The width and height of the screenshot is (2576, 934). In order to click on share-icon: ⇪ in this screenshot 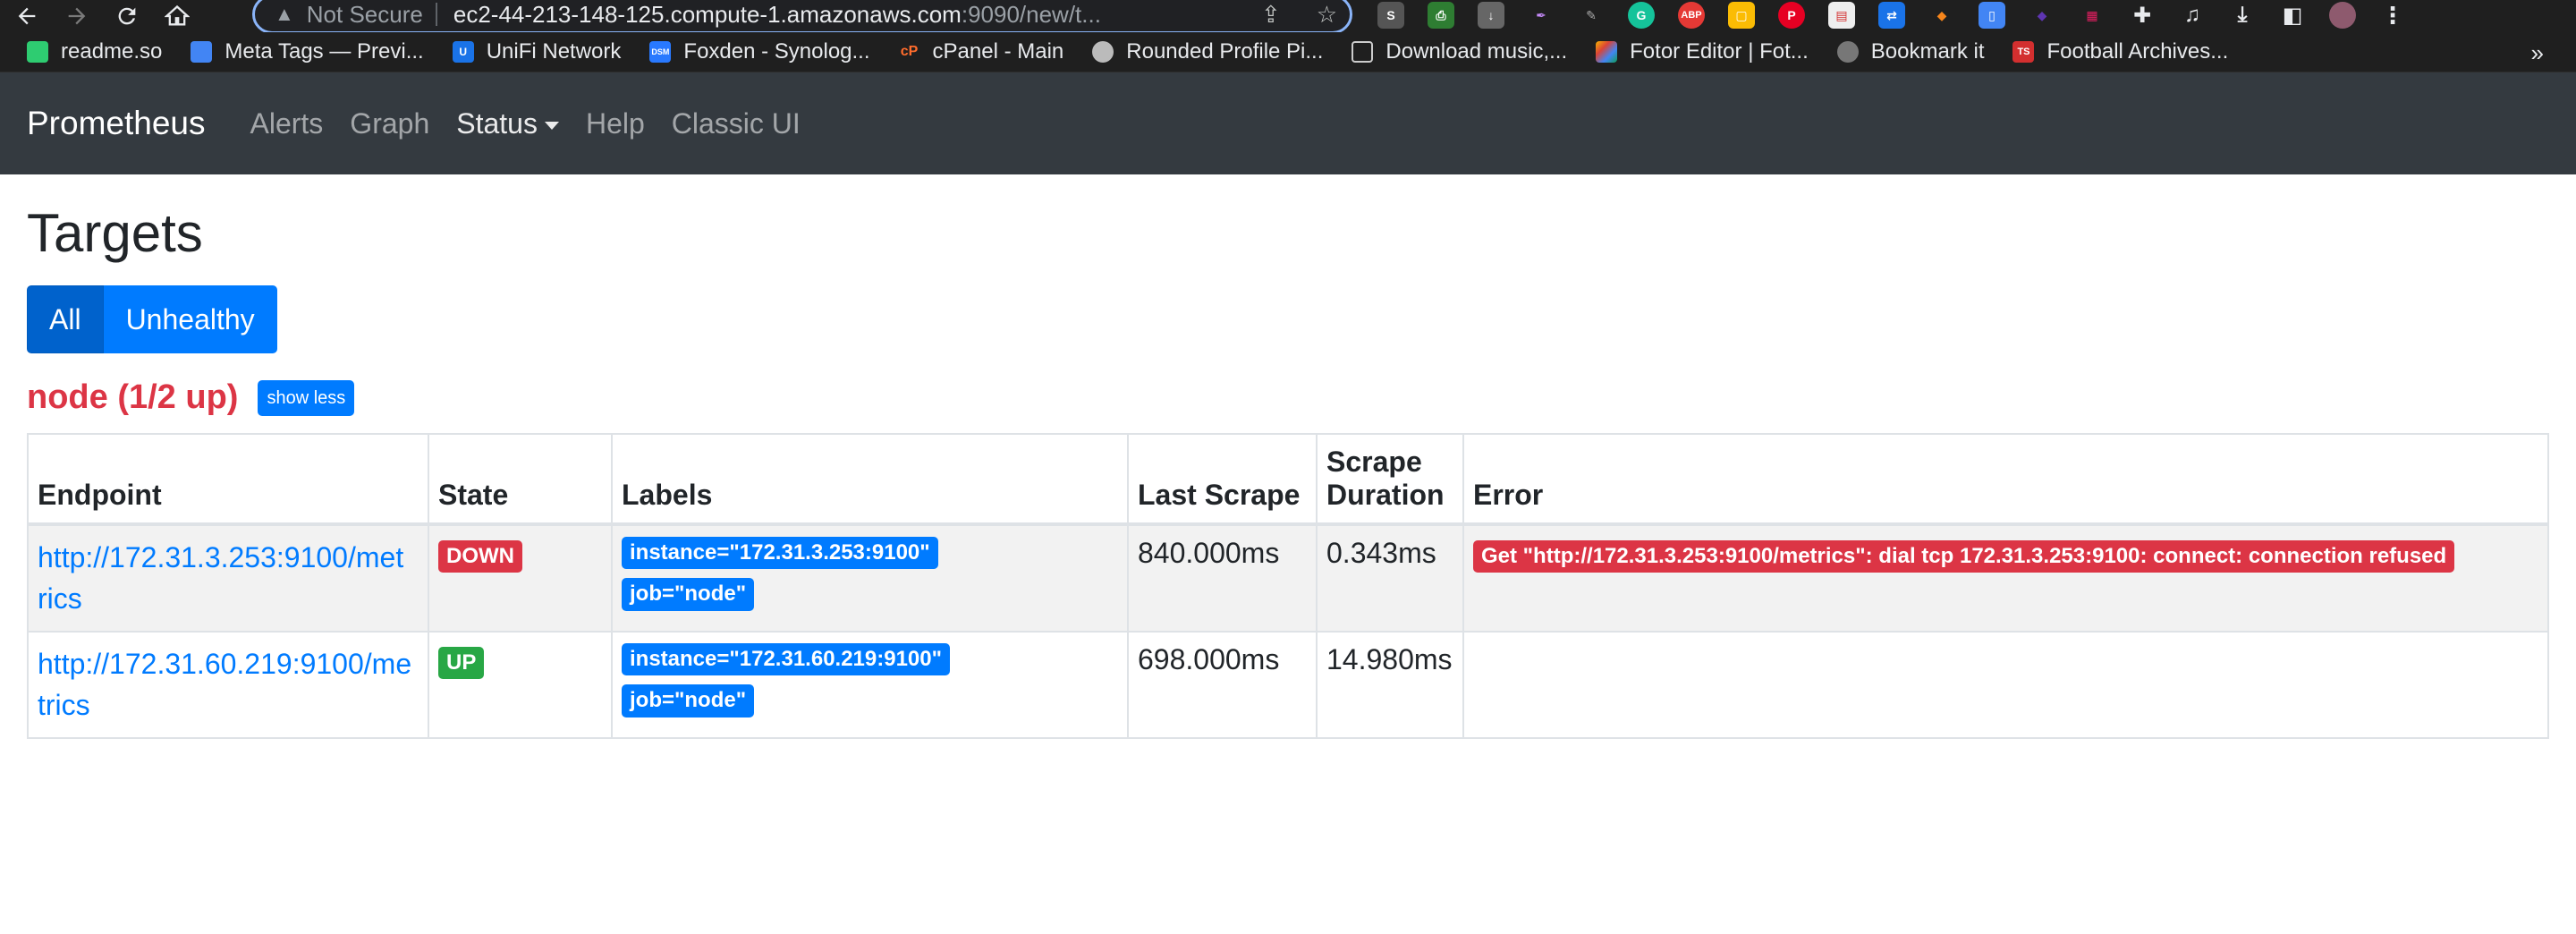, I will do `click(1271, 15)`.